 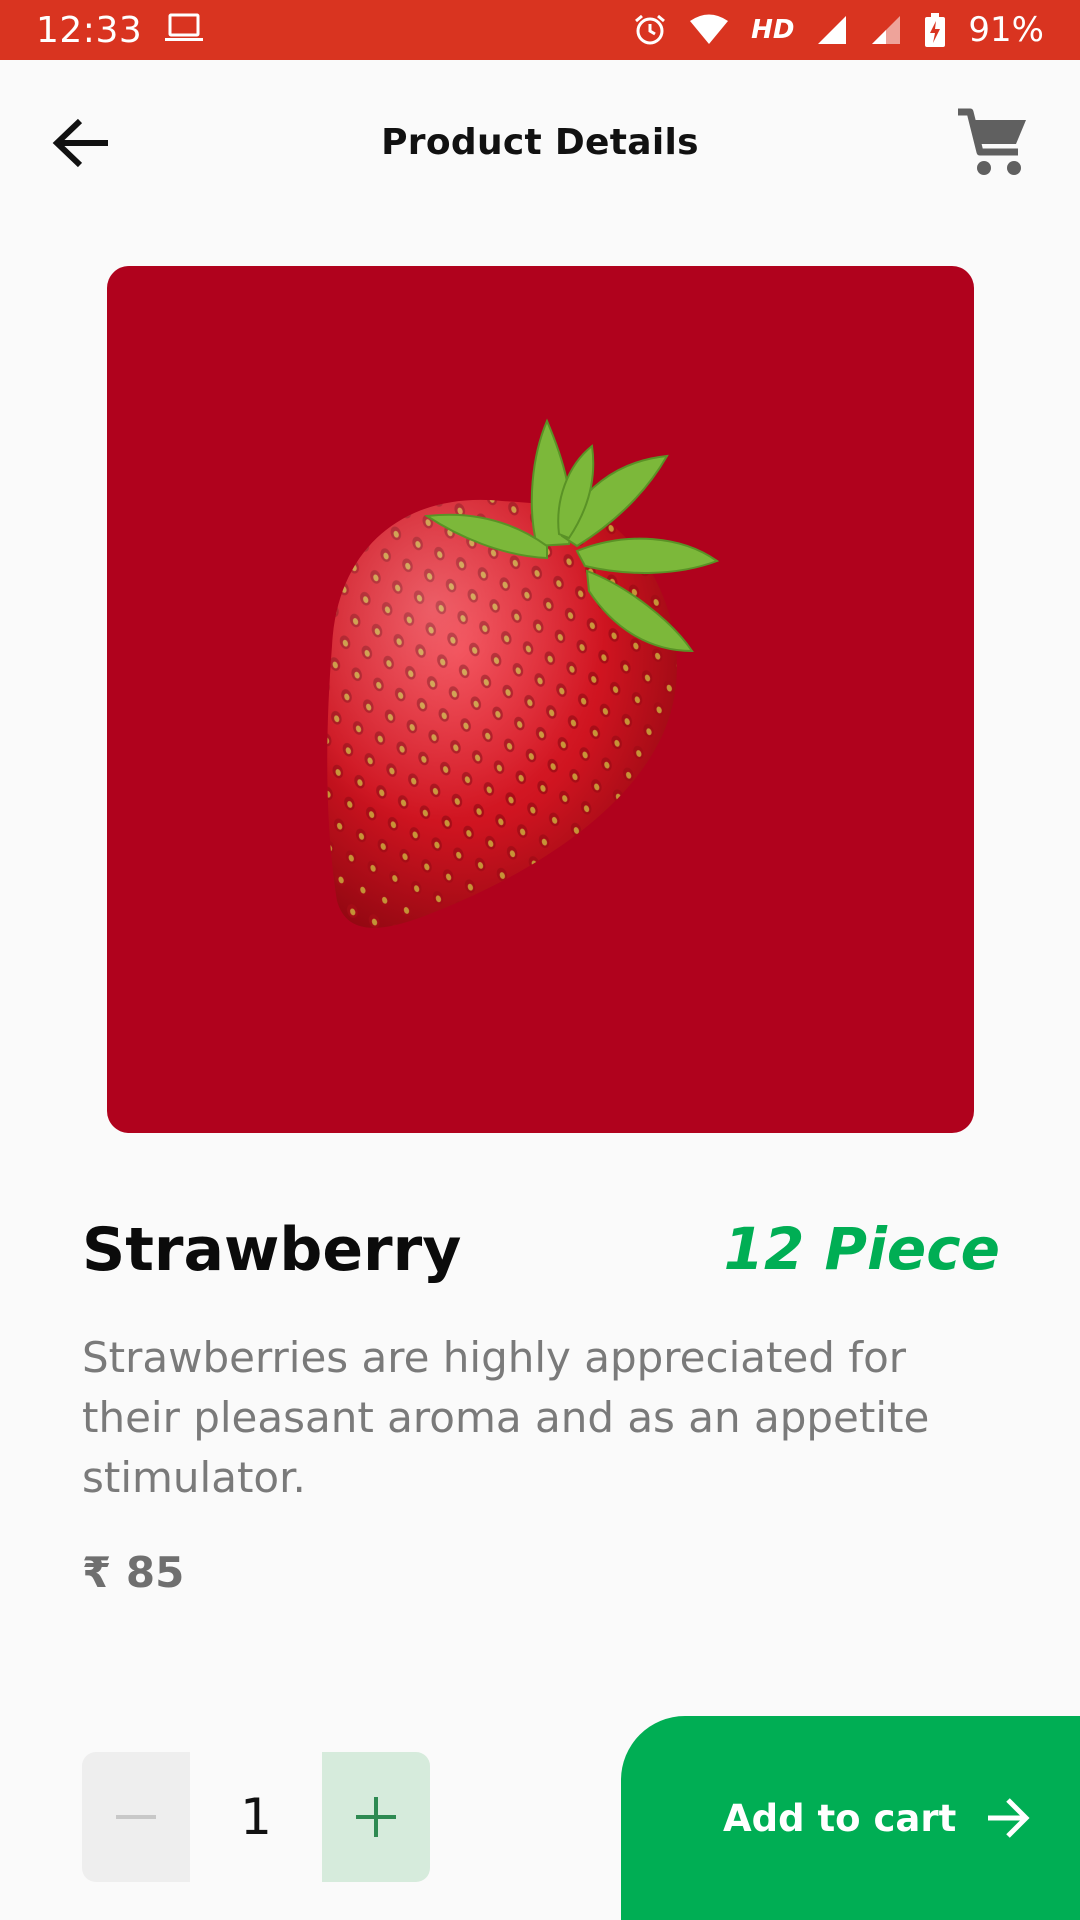 I want to click on alarm-icon, so click(x=650, y=30).